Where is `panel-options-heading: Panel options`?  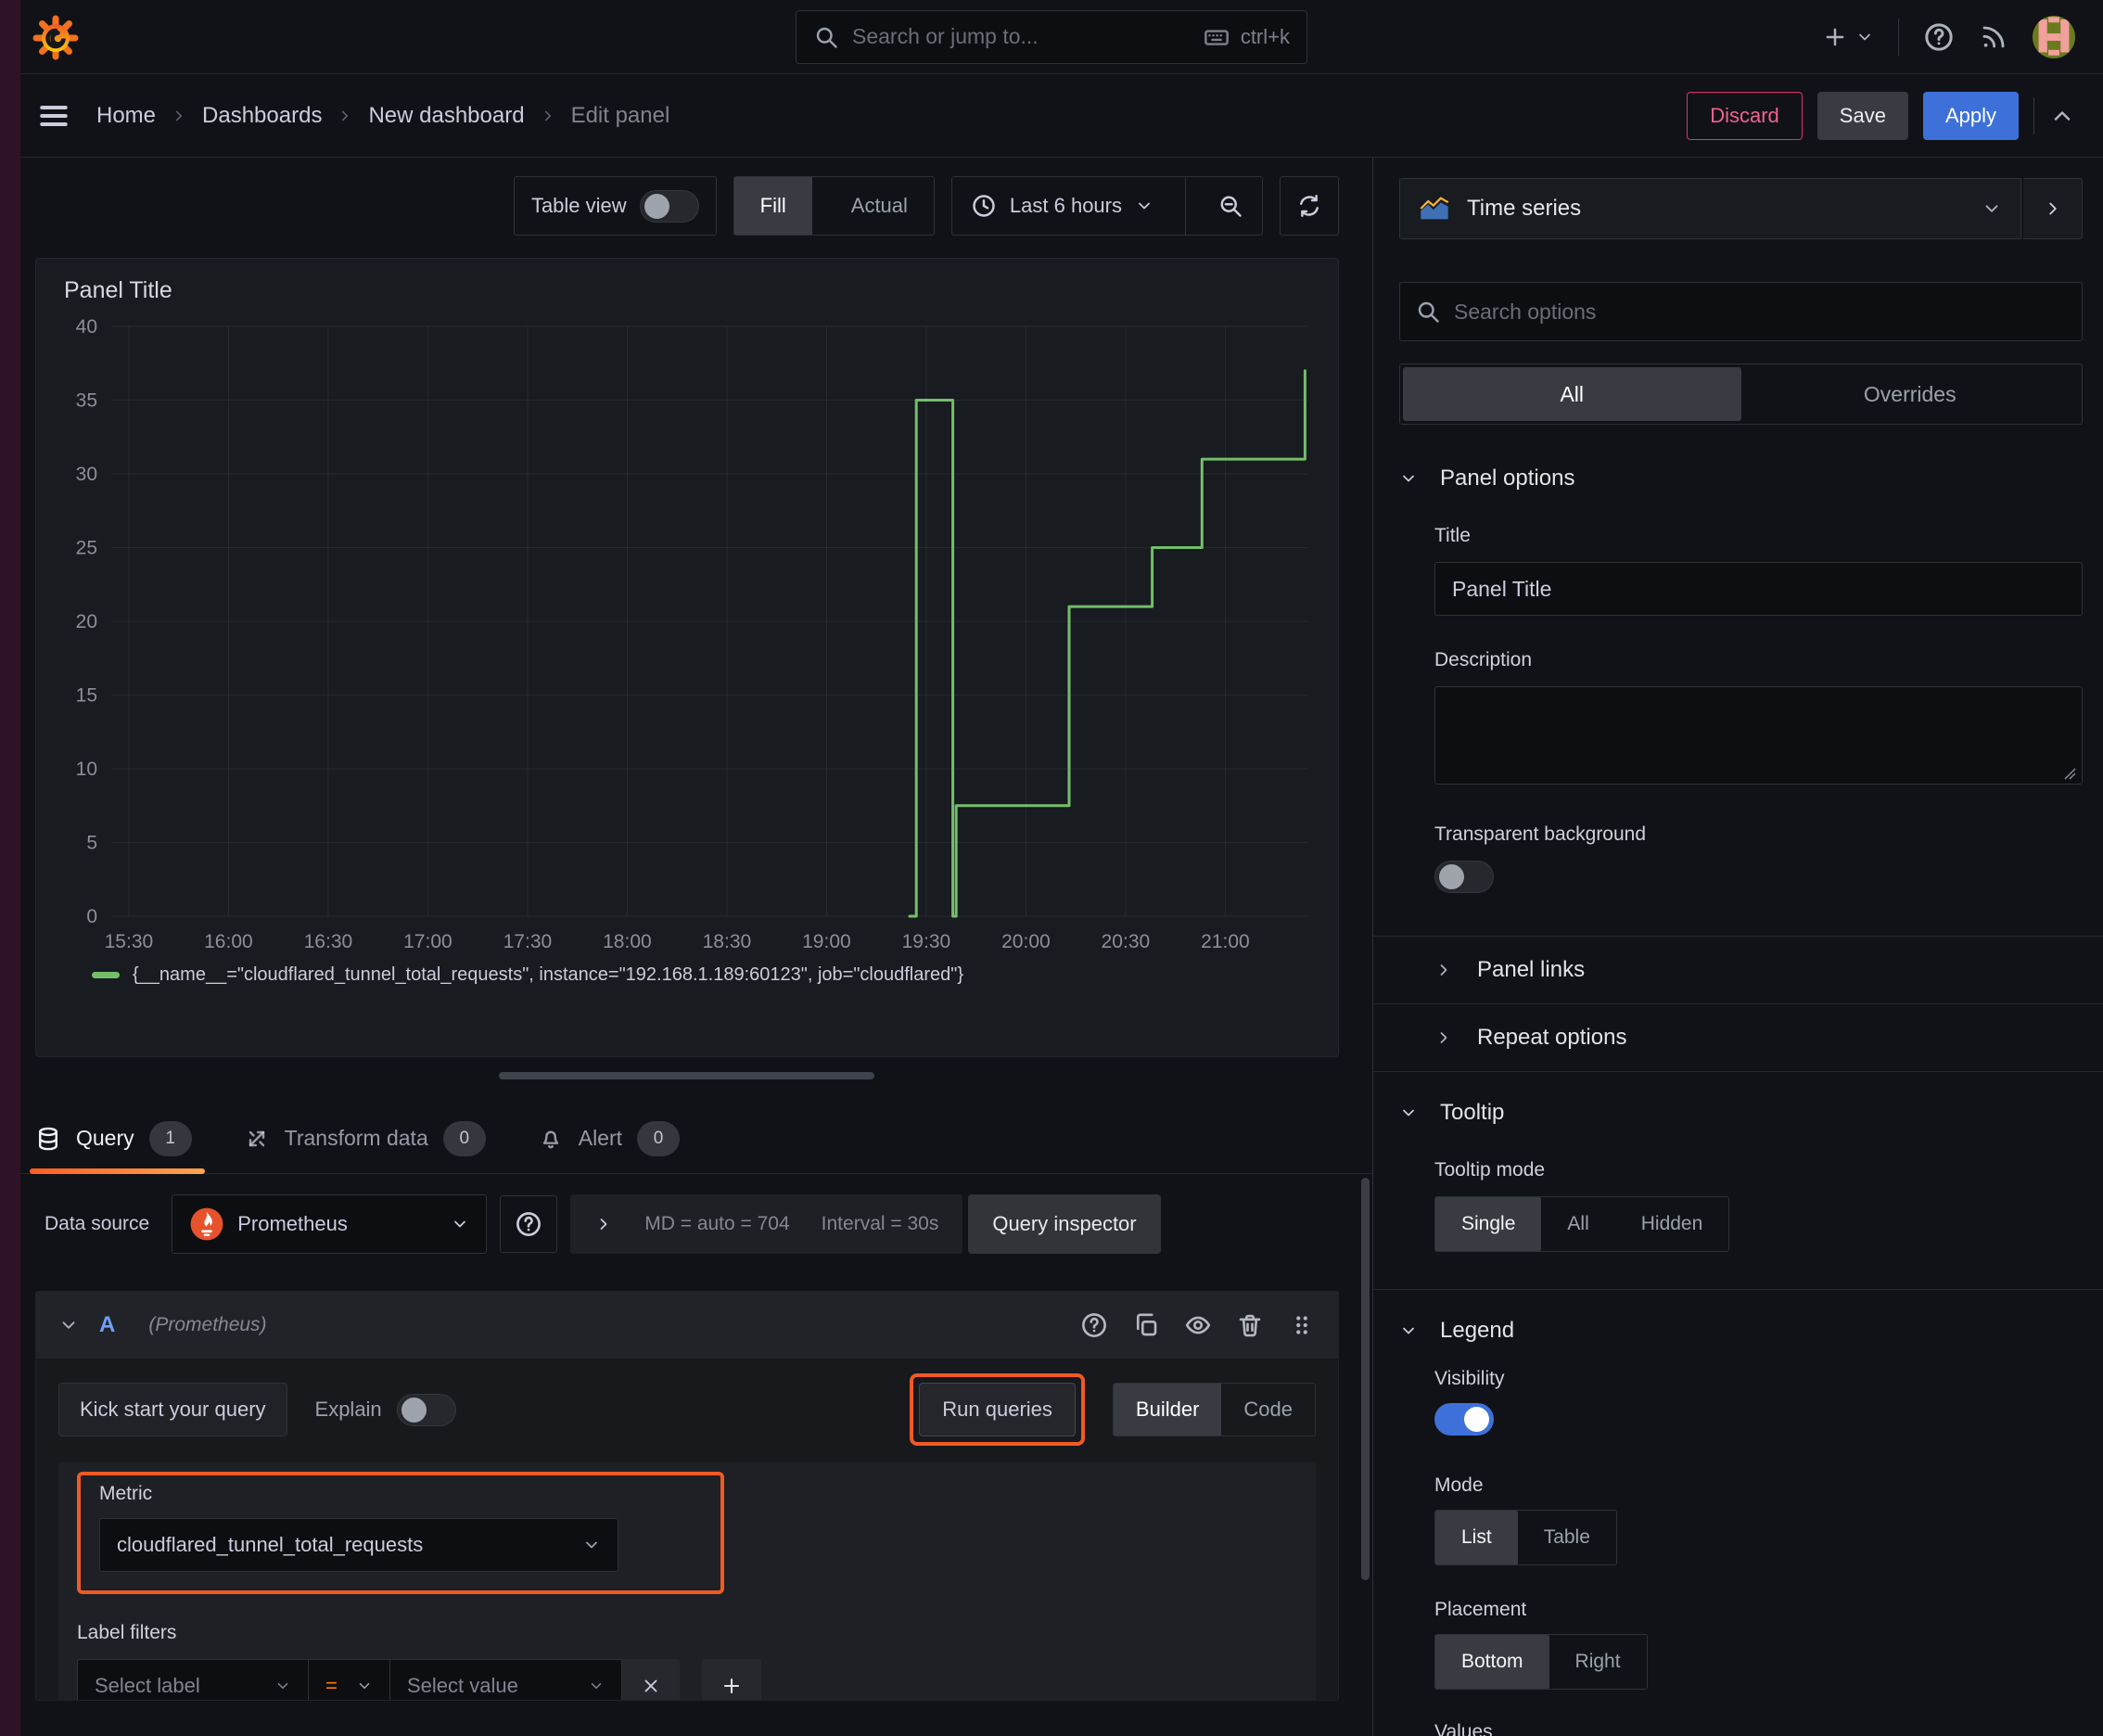
panel-options-heading: Panel options is located at coordinates (1507, 479).